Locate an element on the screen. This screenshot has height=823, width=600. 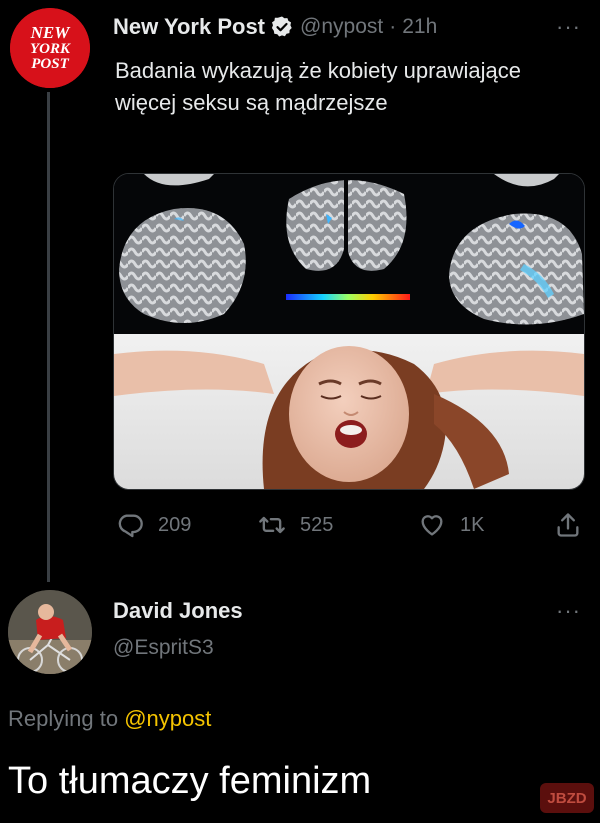
like-count: 1K is located at coordinates (472, 524).